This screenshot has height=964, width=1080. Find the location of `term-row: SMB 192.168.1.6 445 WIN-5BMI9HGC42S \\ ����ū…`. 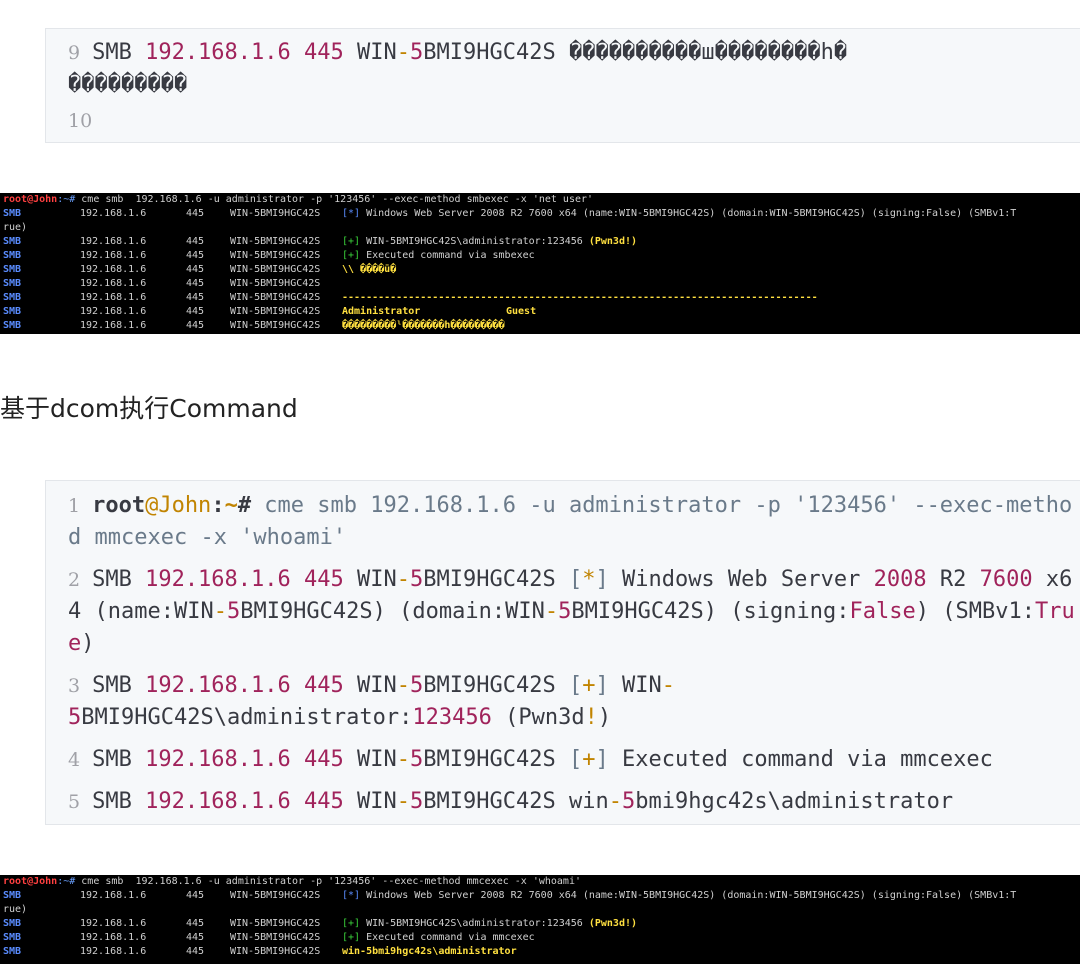

term-row: SMB 192.168.1.6 445 WIN-5BMI9HGC42S \\ ����ū… is located at coordinates (200, 269).